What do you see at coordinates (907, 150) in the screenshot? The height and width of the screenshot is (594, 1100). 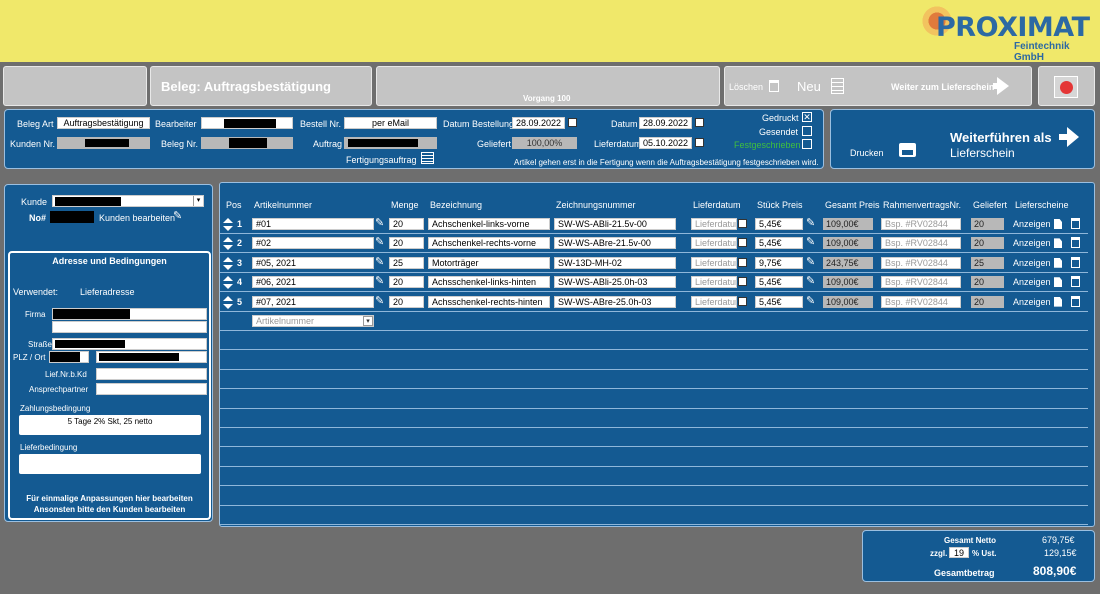 I see `printer-icon` at bounding box center [907, 150].